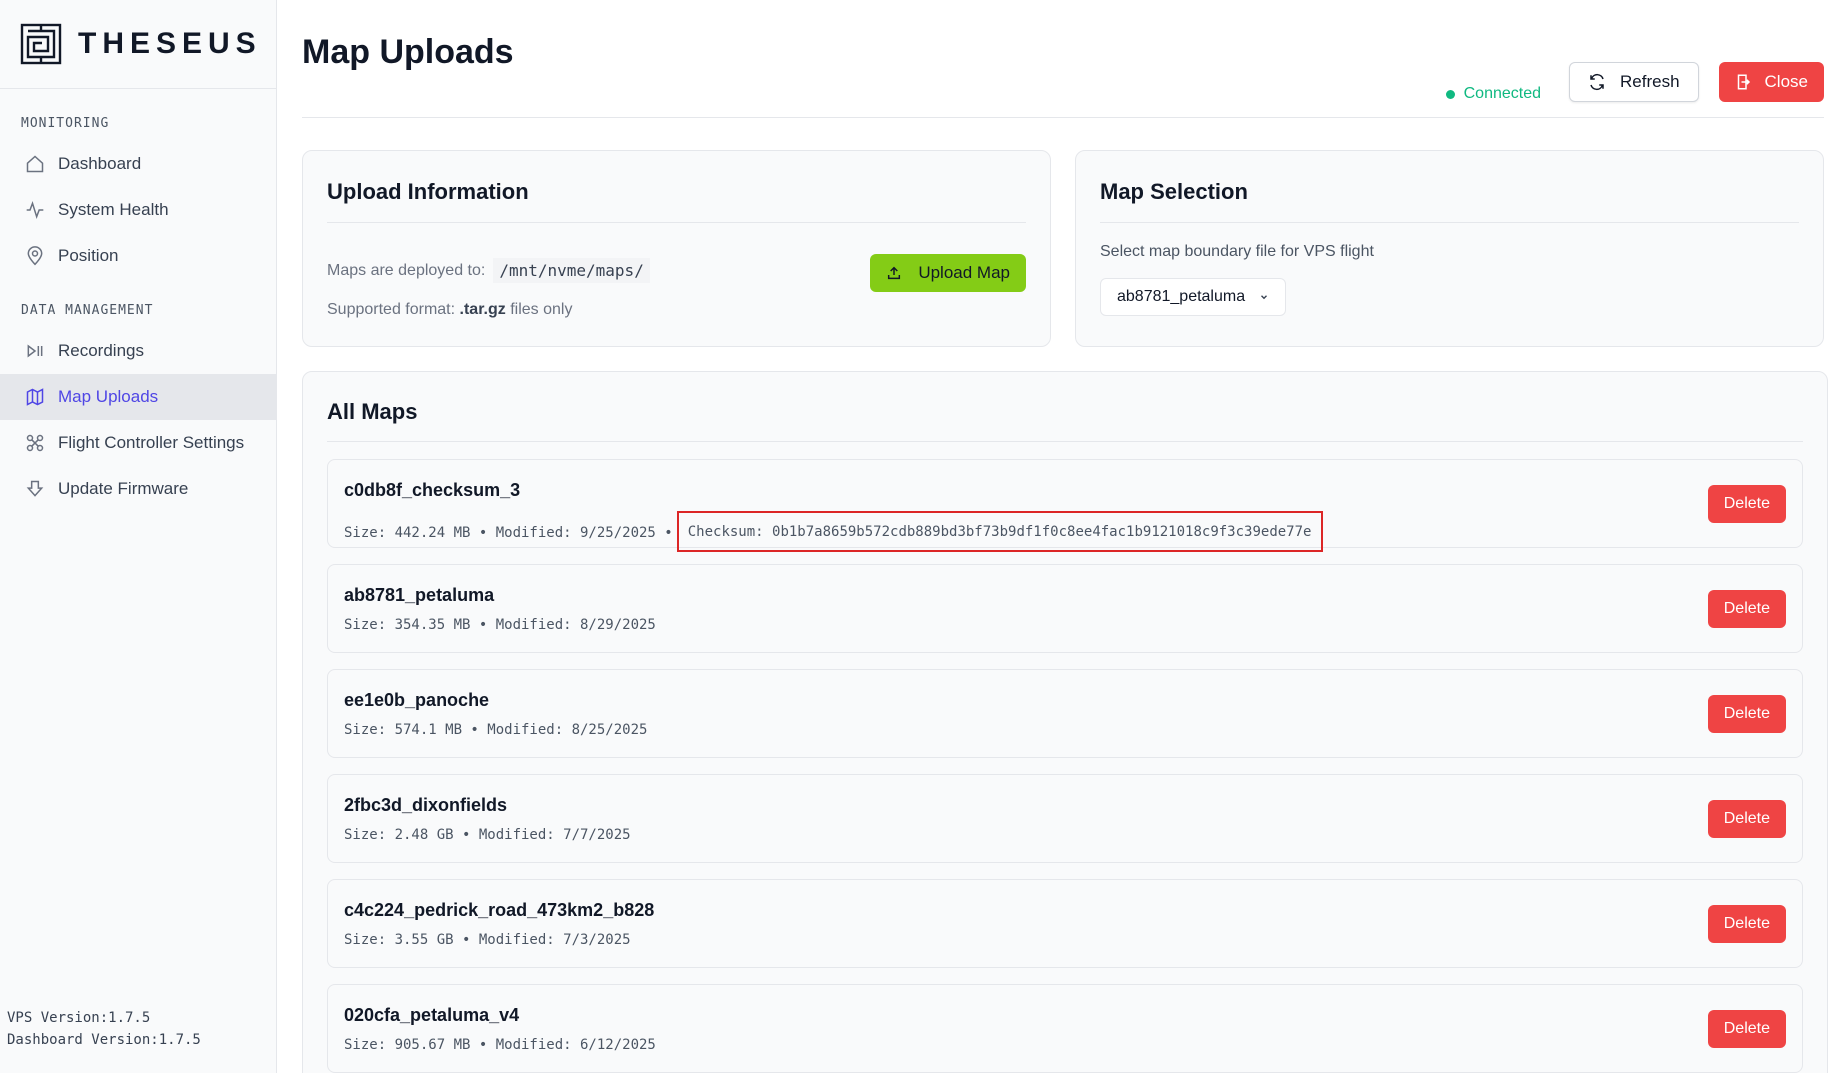 Image resolution: width=1840 pixels, height=1073 pixels. I want to click on recordings-icon, so click(35, 351).